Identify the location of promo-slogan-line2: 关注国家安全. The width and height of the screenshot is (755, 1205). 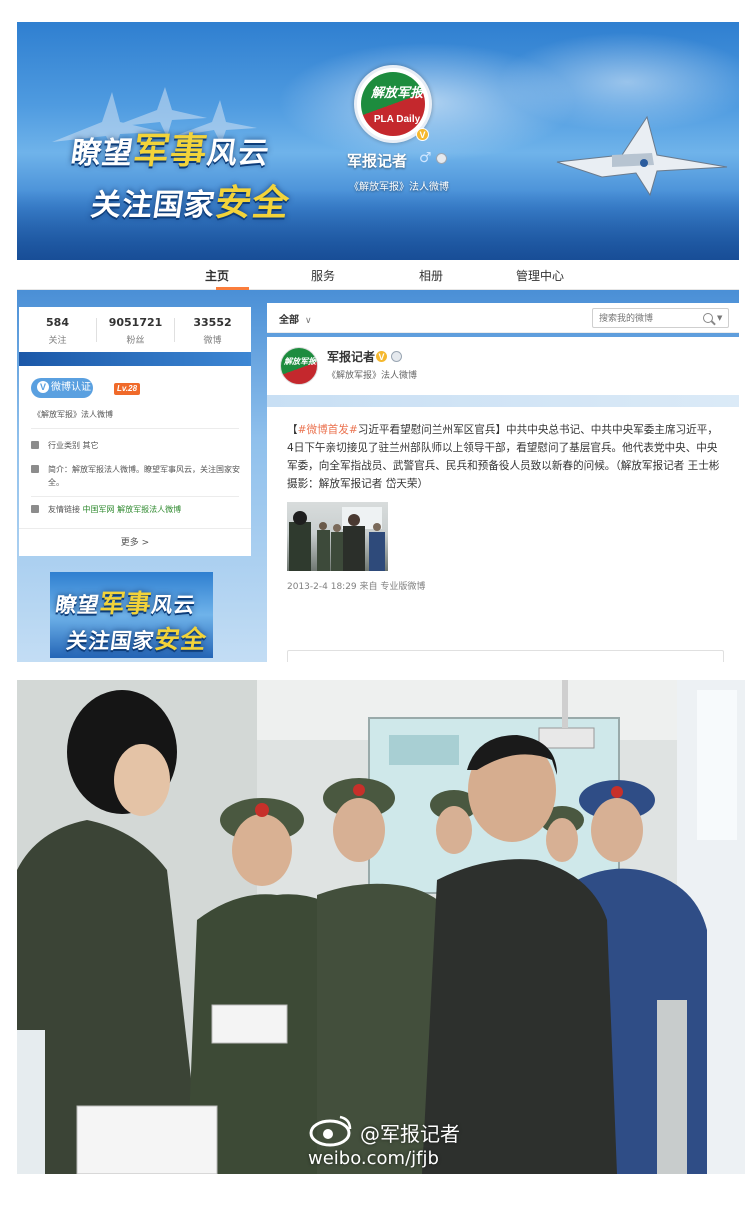
(136, 639).